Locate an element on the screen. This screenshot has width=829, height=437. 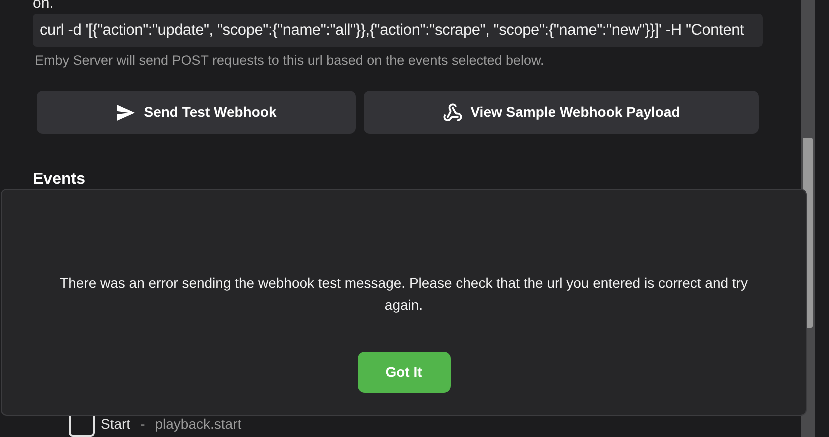
error-message: There was an error sending the webhook test message. Please check that the url you entered is correct and try again. is located at coordinates (404, 294).